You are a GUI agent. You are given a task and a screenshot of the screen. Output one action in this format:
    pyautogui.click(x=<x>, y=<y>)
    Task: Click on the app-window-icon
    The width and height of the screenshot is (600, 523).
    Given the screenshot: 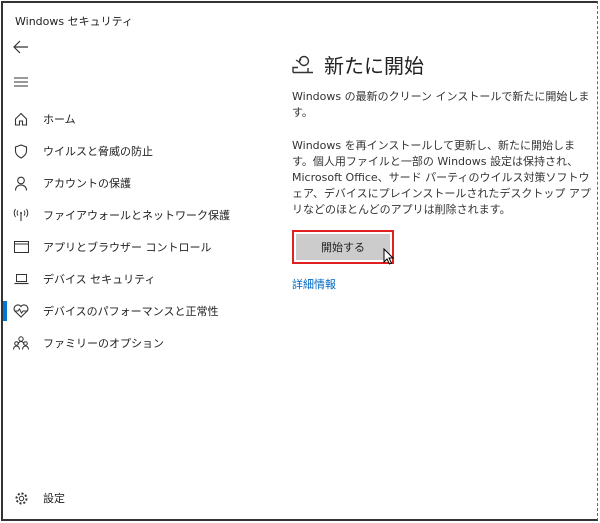 What is the action you would take?
    pyautogui.click(x=21, y=247)
    